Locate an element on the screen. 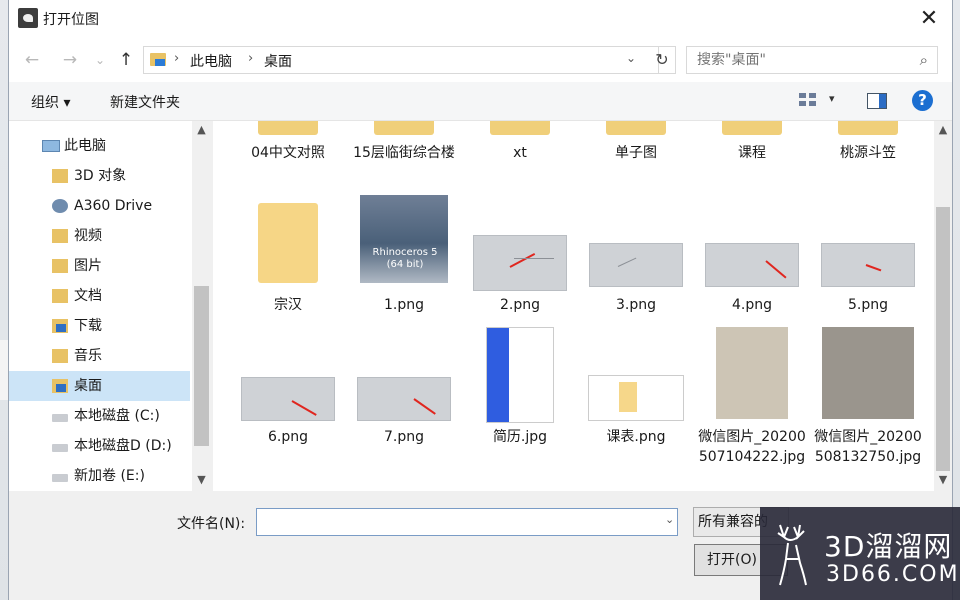 The height and width of the screenshot is (600, 960). file-name: 04中文对照 is located at coordinates (288, 153).